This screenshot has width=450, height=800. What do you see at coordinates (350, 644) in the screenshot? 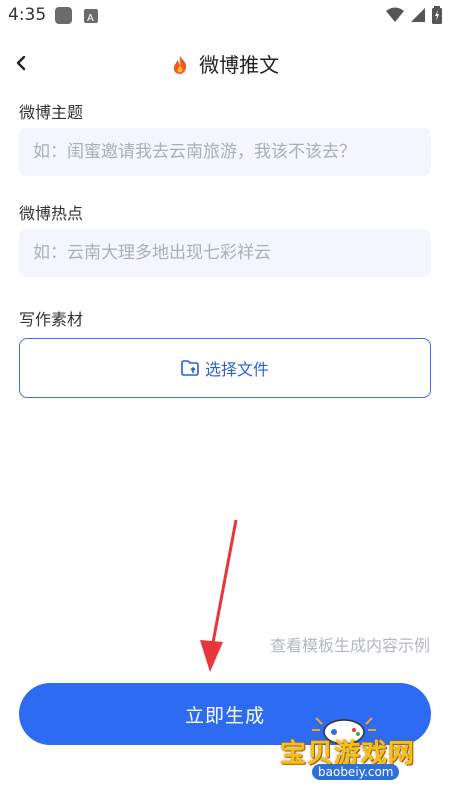
I see `template-example-link: 查看模板生成内容示例` at bounding box center [350, 644].